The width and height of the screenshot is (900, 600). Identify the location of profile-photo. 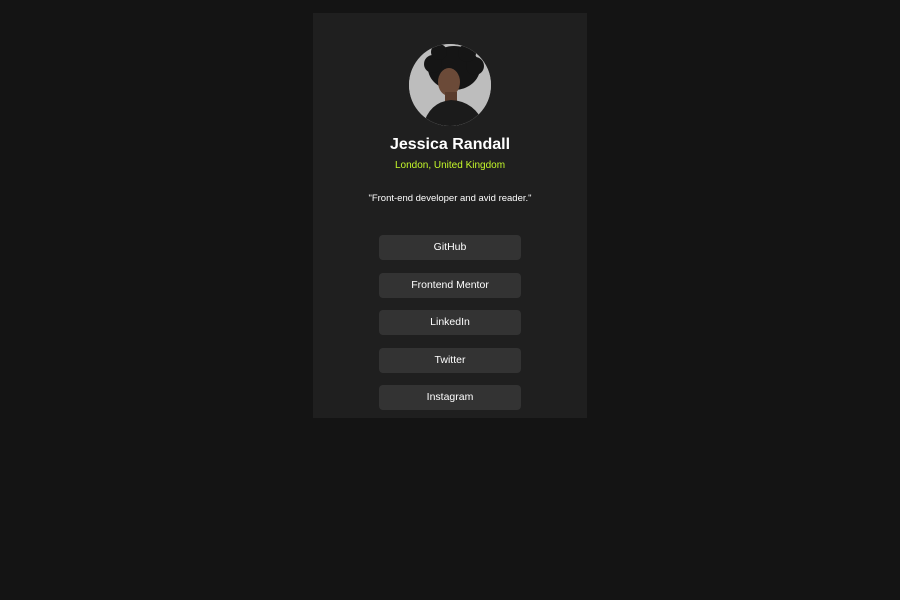
(450, 85).